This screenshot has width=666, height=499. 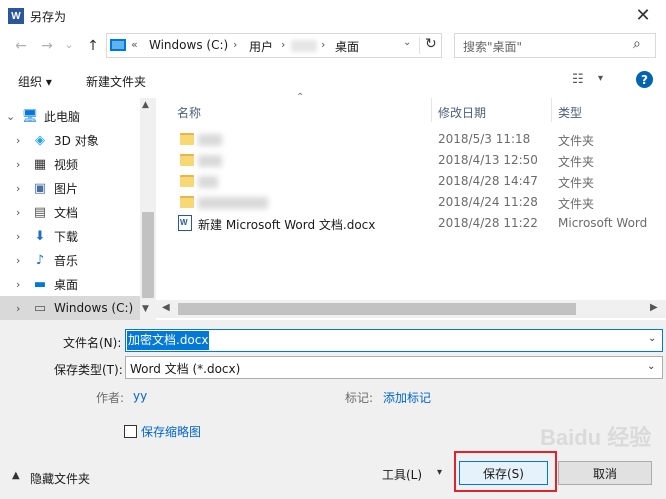 I want to click on sidebar-item-pictures: › ▣ 图片, so click(x=70, y=188).